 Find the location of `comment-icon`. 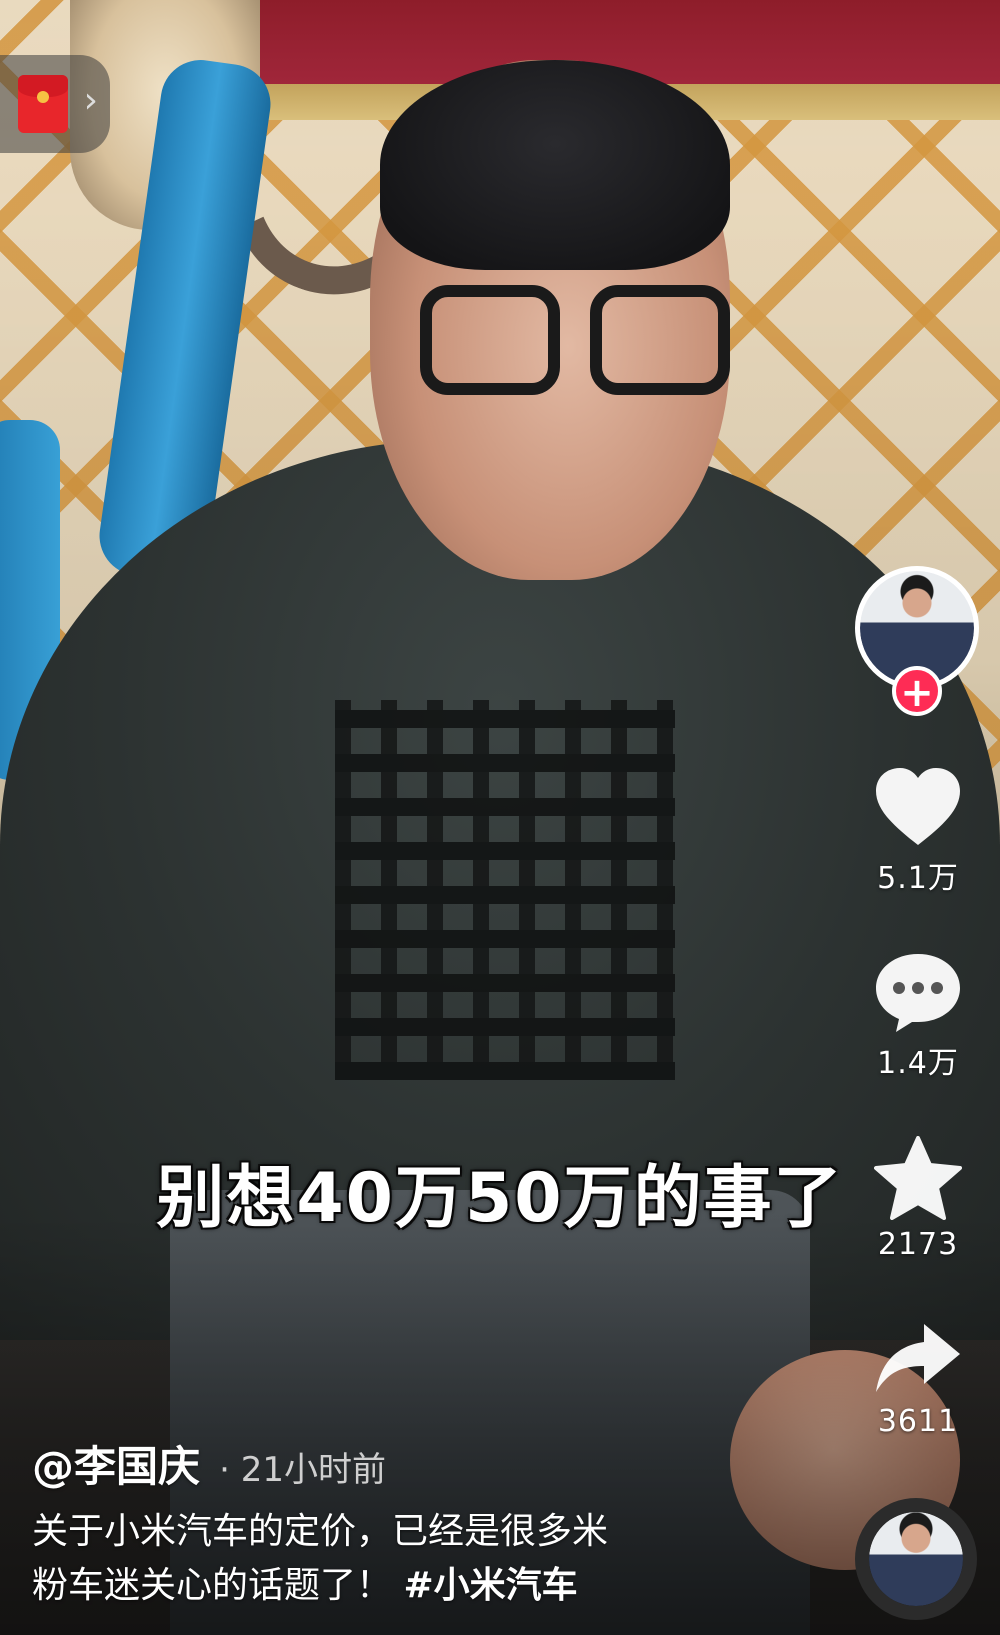

comment-icon is located at coordinates (918, 993).